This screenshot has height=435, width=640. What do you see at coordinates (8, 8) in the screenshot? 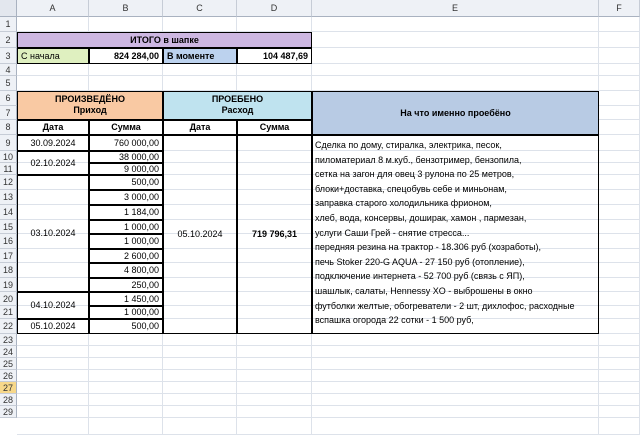
I see `select-all-corner` at bounding box center [8, 8].